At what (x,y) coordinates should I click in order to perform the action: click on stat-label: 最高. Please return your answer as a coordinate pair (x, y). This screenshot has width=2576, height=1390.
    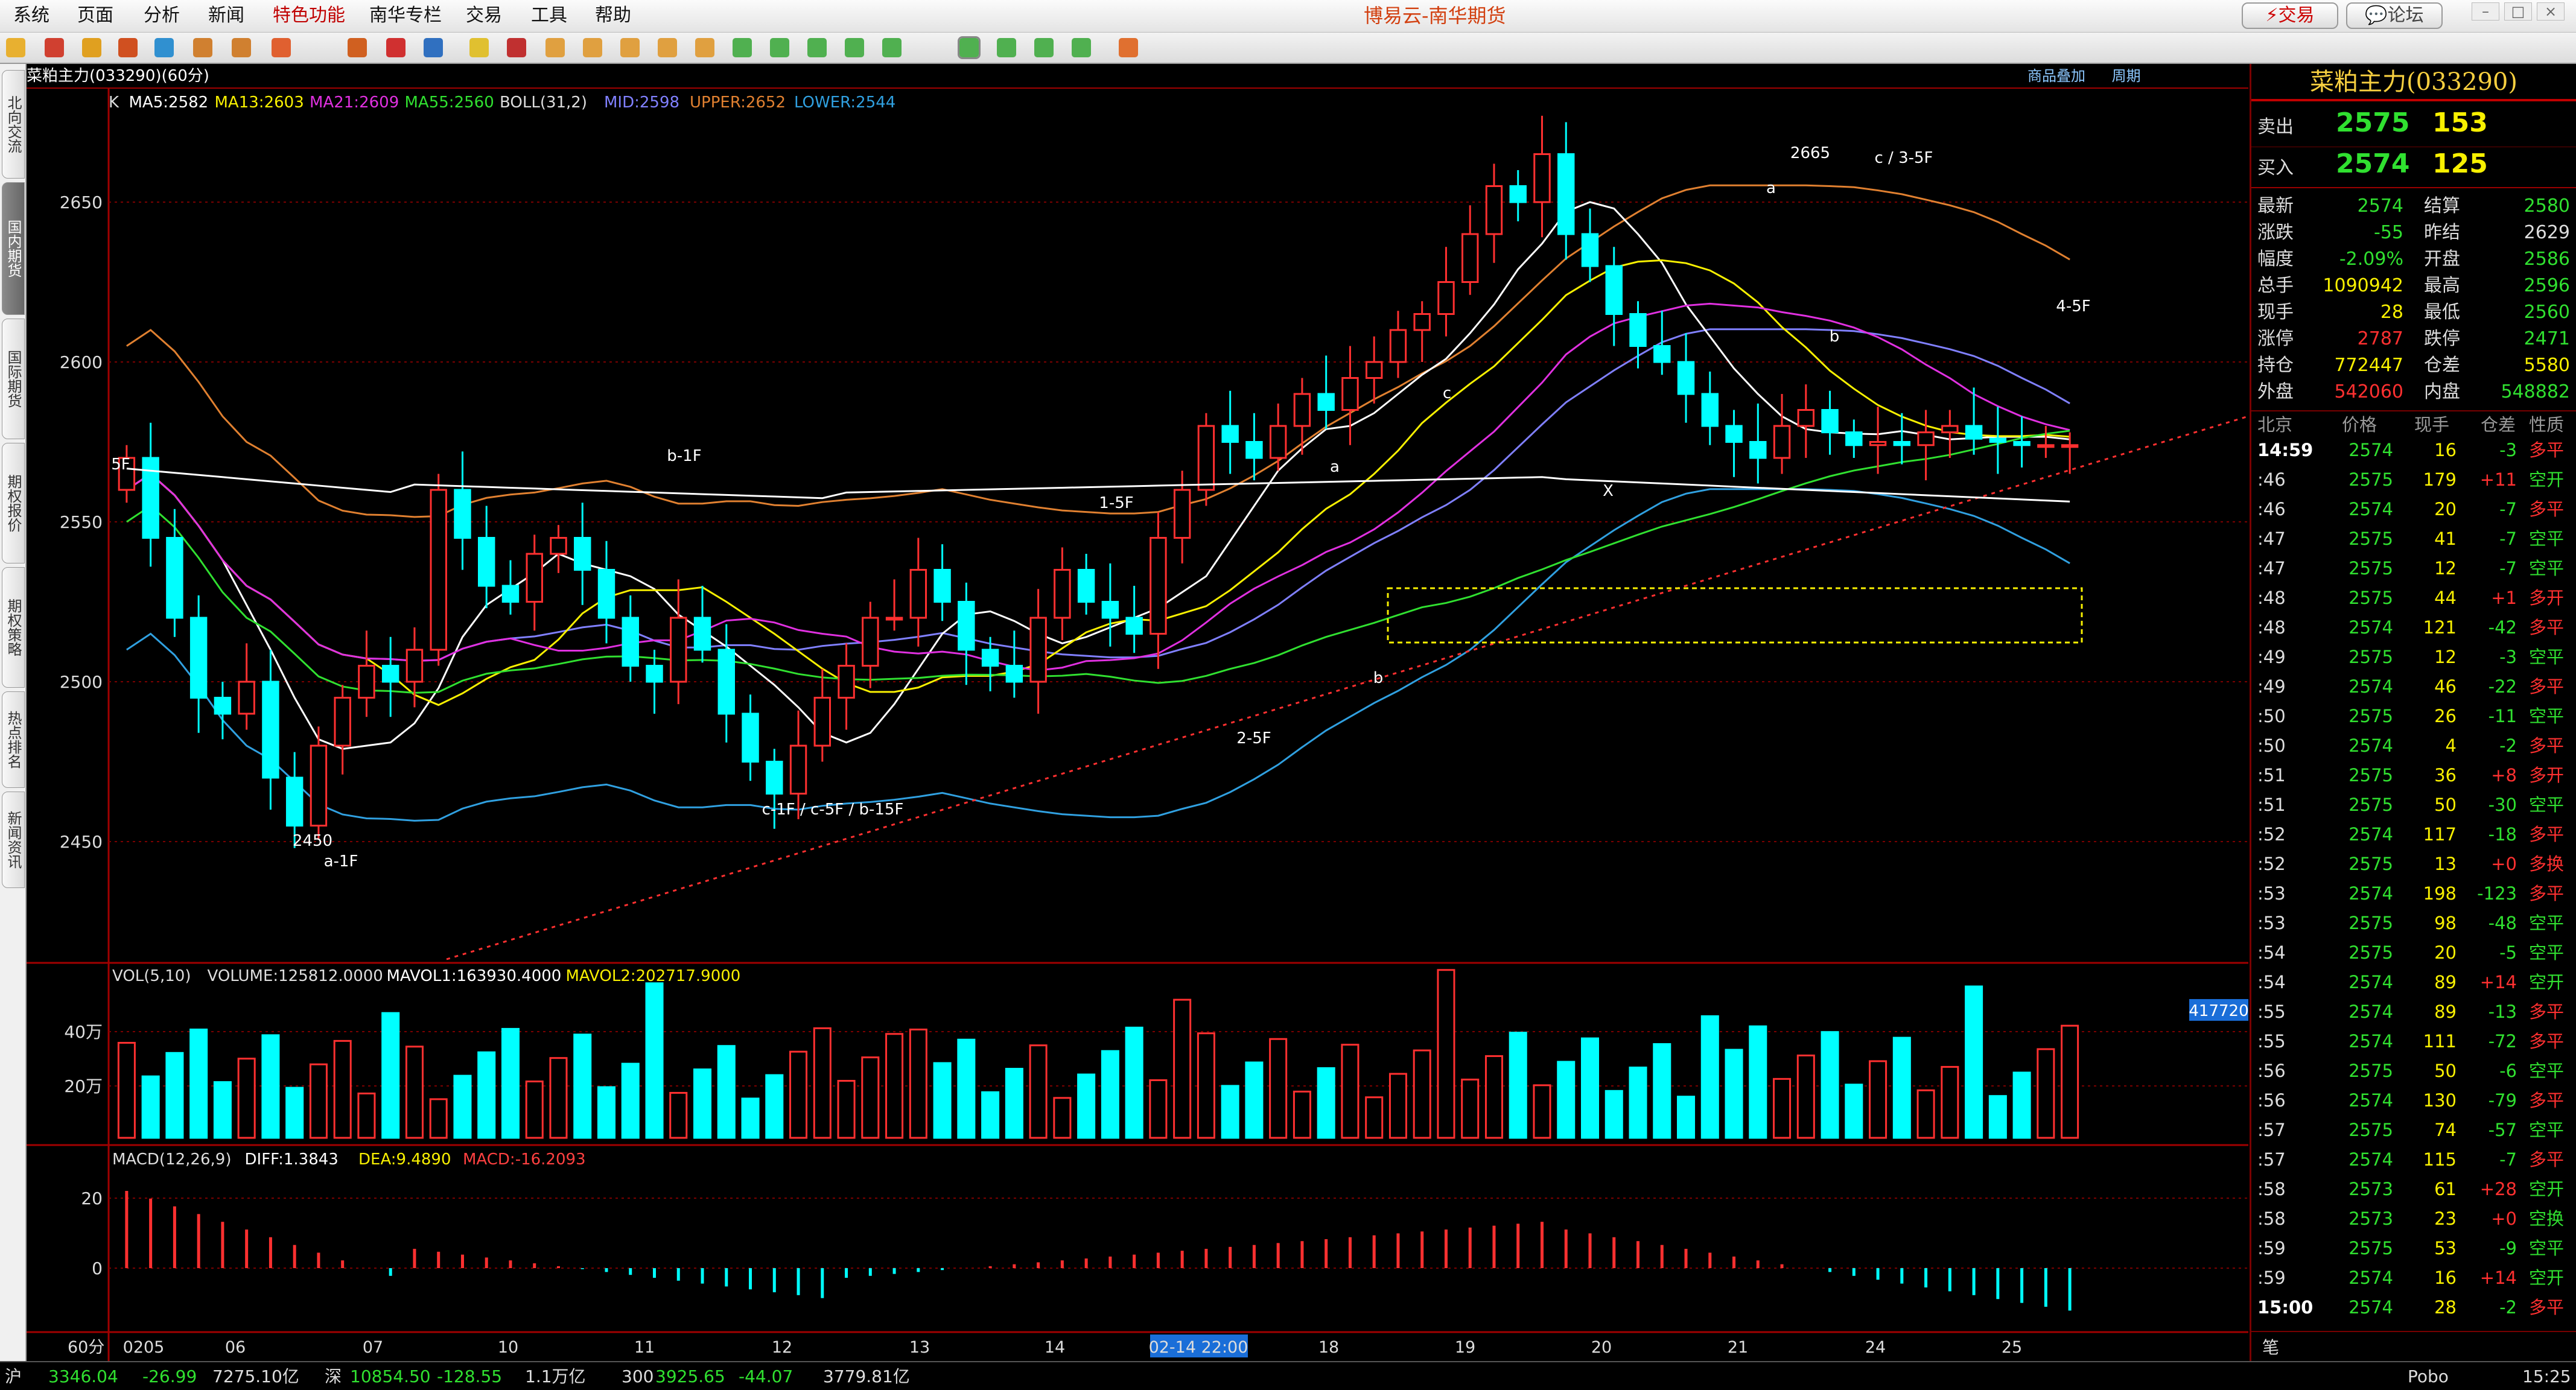
    Looking at the image, I should click on (2442, 285).